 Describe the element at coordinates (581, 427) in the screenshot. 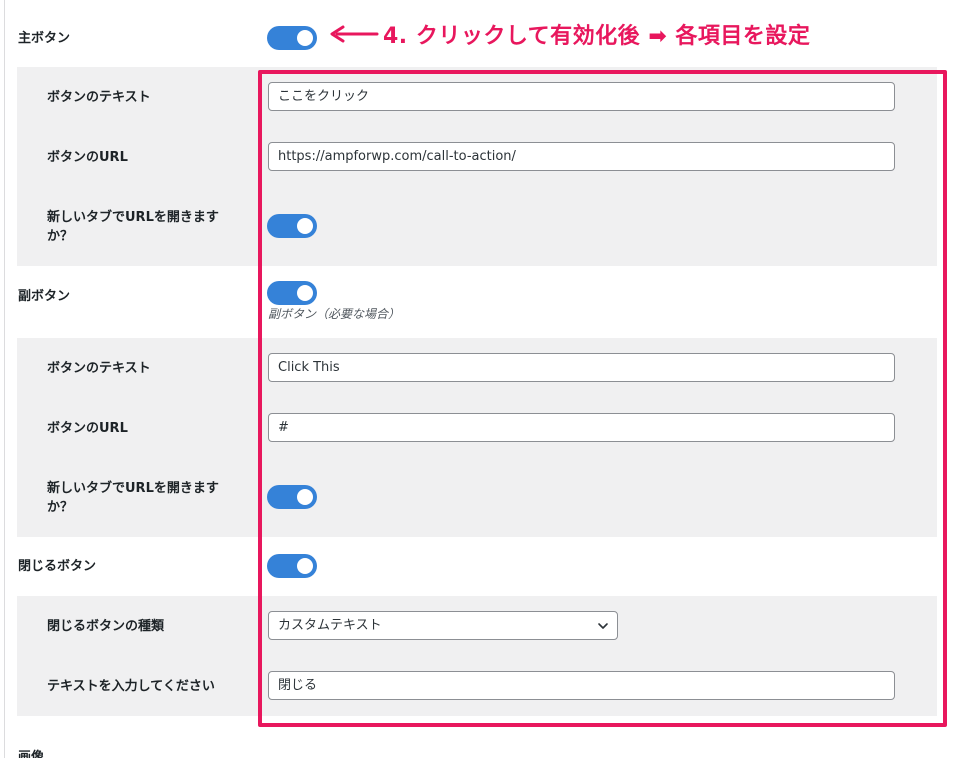

I see `sub-button-url-input: #` at that location.